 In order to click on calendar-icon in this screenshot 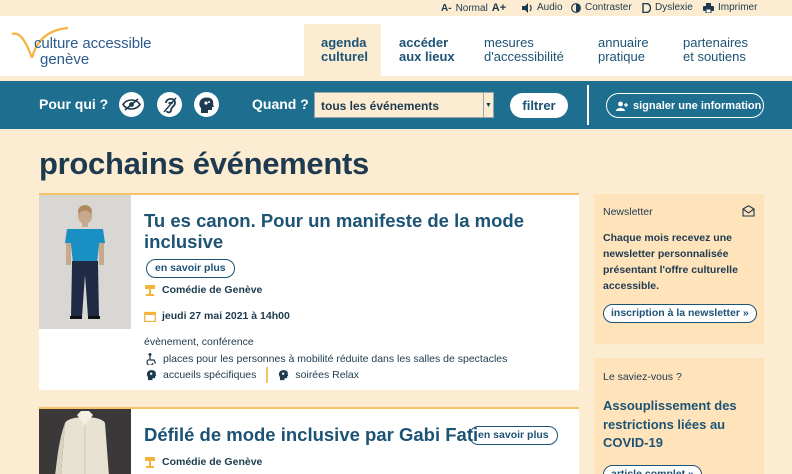, I will do `click(150, 316)`.